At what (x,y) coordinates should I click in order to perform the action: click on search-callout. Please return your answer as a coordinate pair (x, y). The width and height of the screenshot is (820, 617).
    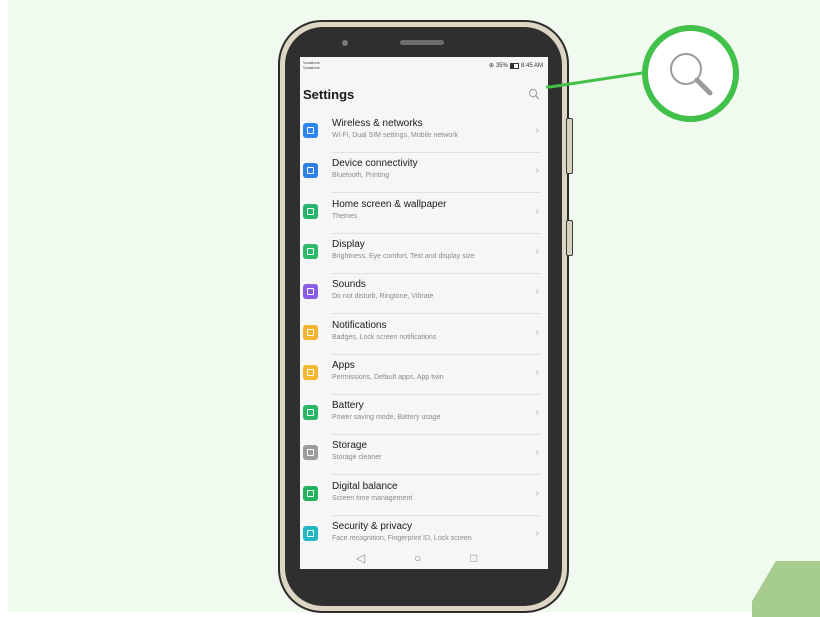
    Looking at the image, I should click on (690, 73).